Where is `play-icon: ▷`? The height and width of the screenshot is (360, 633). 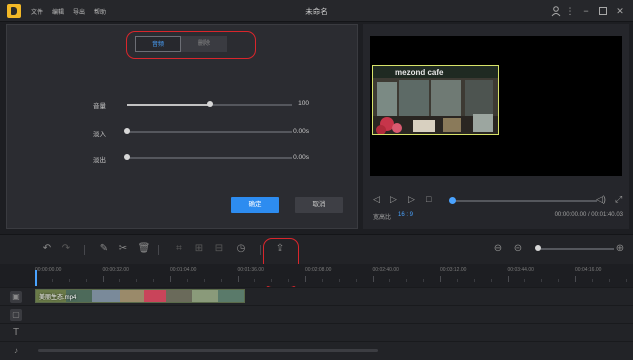 play-icon: ▷ is located at coordinates (393, 199).